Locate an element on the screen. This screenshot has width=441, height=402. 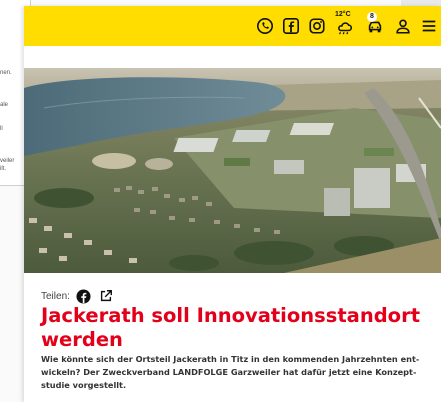
background-text: ilt. is located at coordinates (3, 169).